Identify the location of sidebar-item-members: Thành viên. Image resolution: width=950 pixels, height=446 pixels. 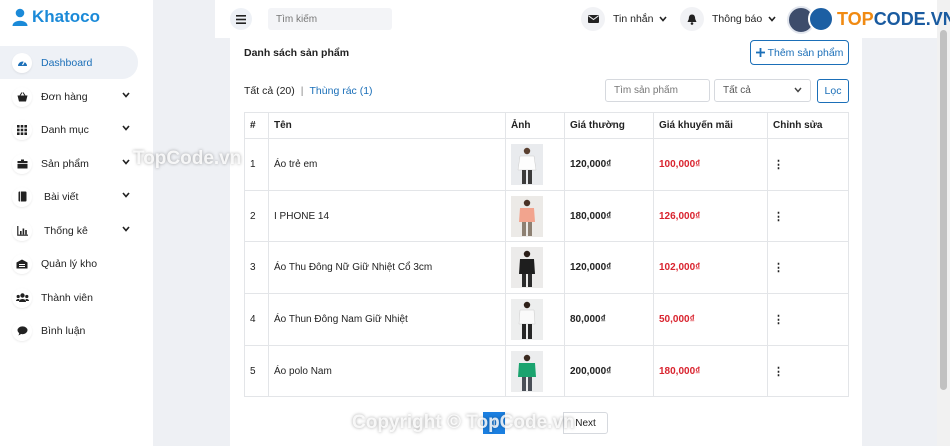
(69, 297).